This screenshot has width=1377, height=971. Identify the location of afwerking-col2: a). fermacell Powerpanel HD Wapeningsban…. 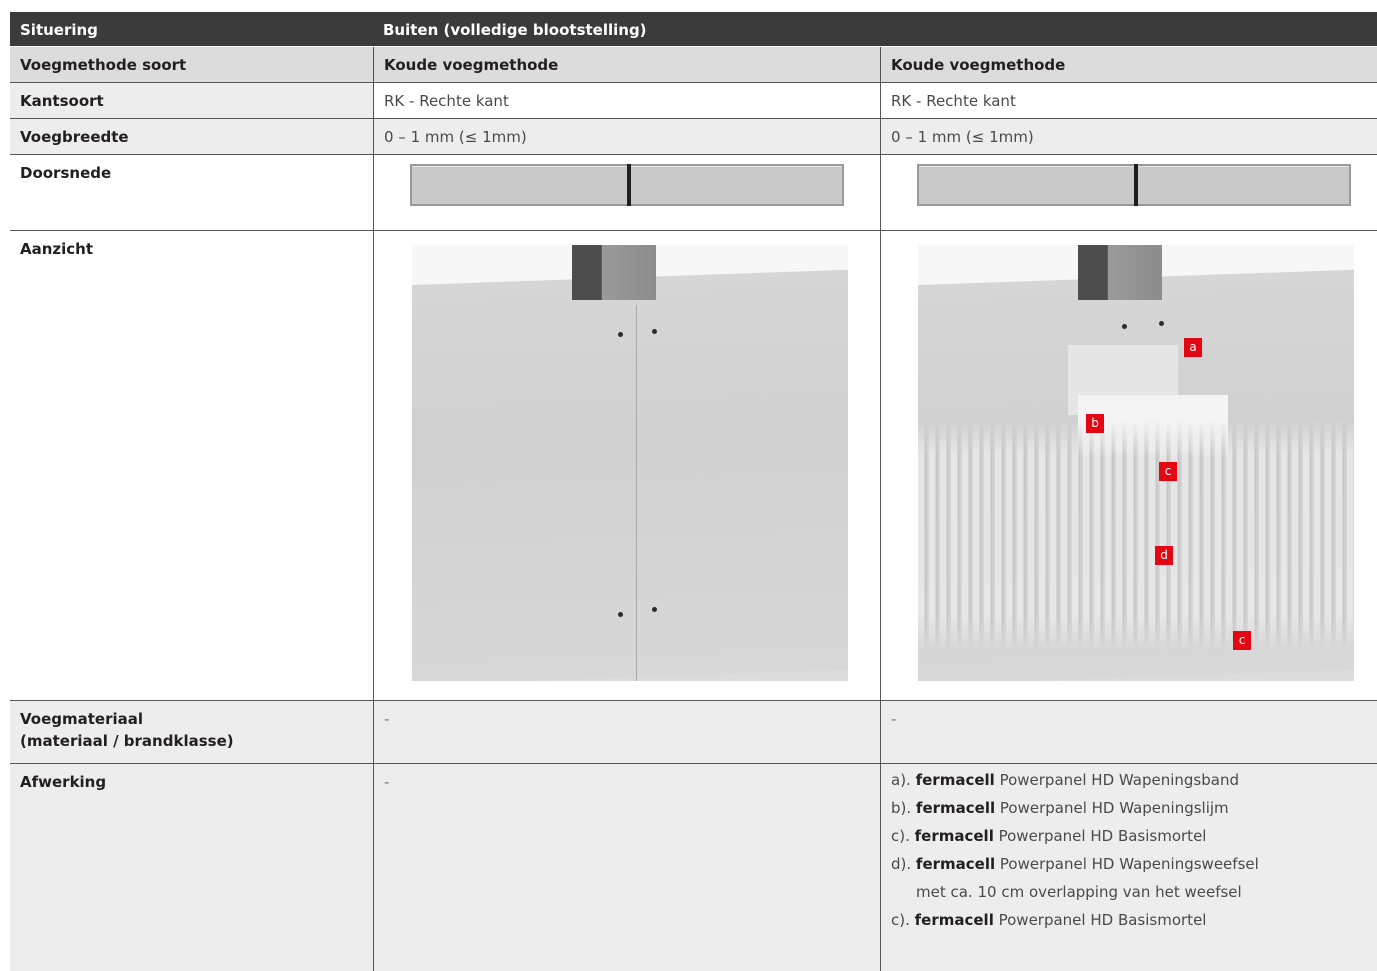
(1128, 867).